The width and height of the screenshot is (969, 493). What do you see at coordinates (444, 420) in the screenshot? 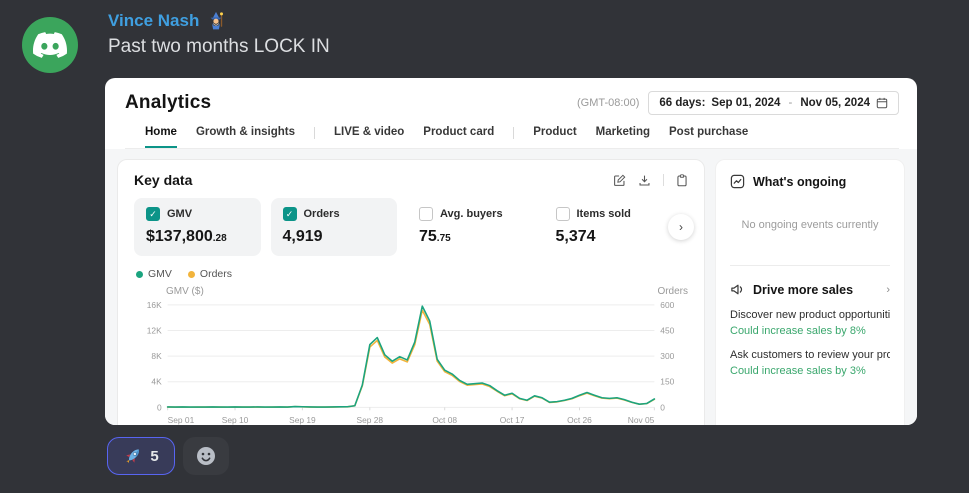
I see `svg-text: Oct 08` at bounding box center [444, 420].